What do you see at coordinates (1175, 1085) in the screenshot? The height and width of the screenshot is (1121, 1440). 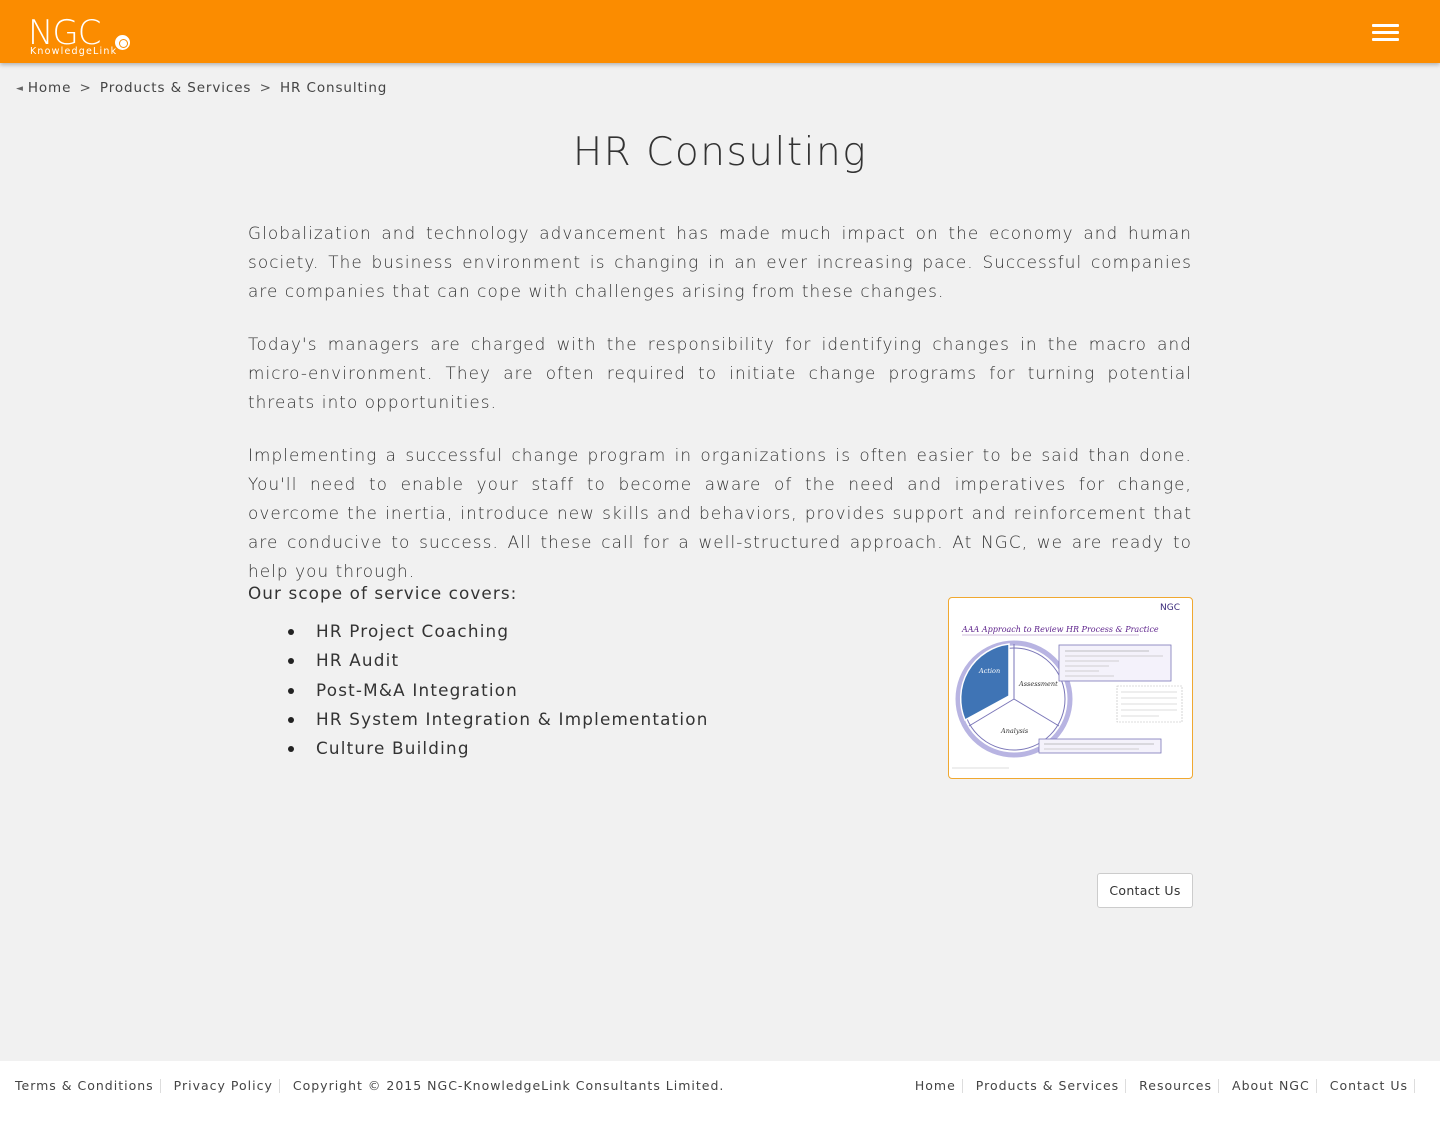 I see `footer-link-resources: Resources` at bounding box center [1175, 1085].